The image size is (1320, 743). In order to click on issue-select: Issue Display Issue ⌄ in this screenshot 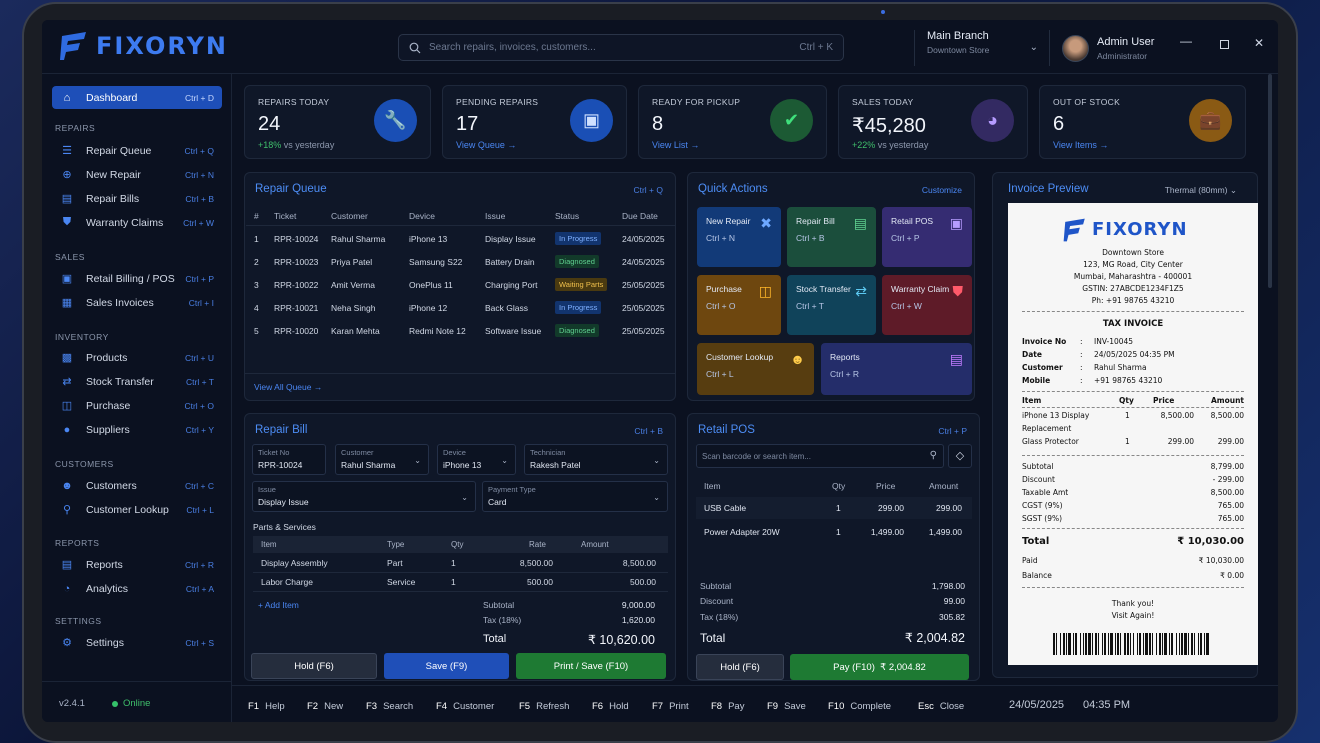, I will do `click(364, 496)`.